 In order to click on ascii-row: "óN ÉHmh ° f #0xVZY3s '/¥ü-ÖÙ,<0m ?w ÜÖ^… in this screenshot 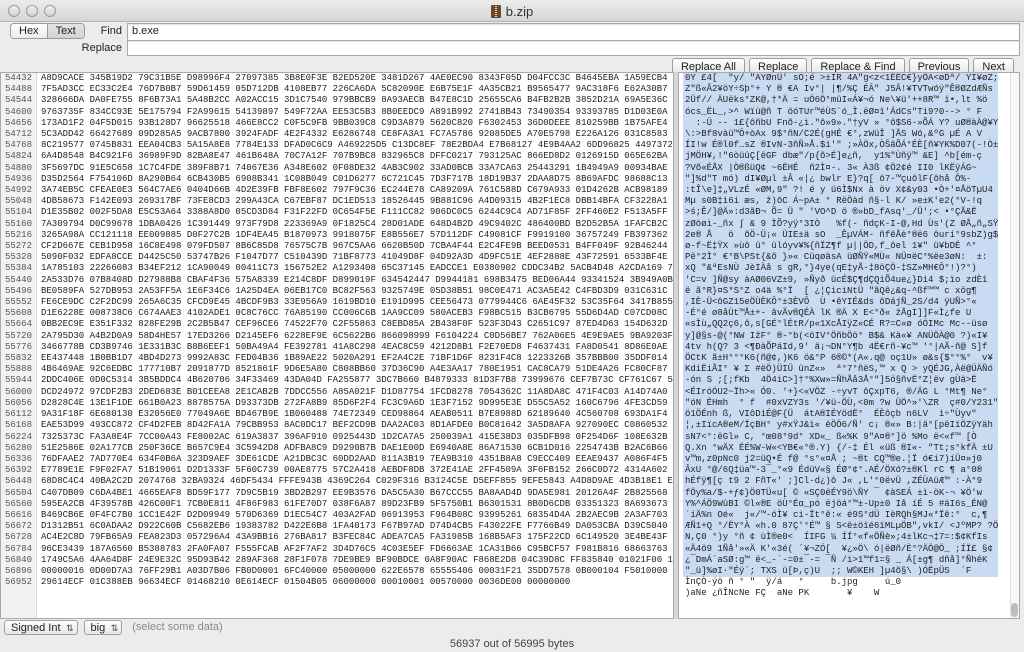, I will do `click(841, 403)`.